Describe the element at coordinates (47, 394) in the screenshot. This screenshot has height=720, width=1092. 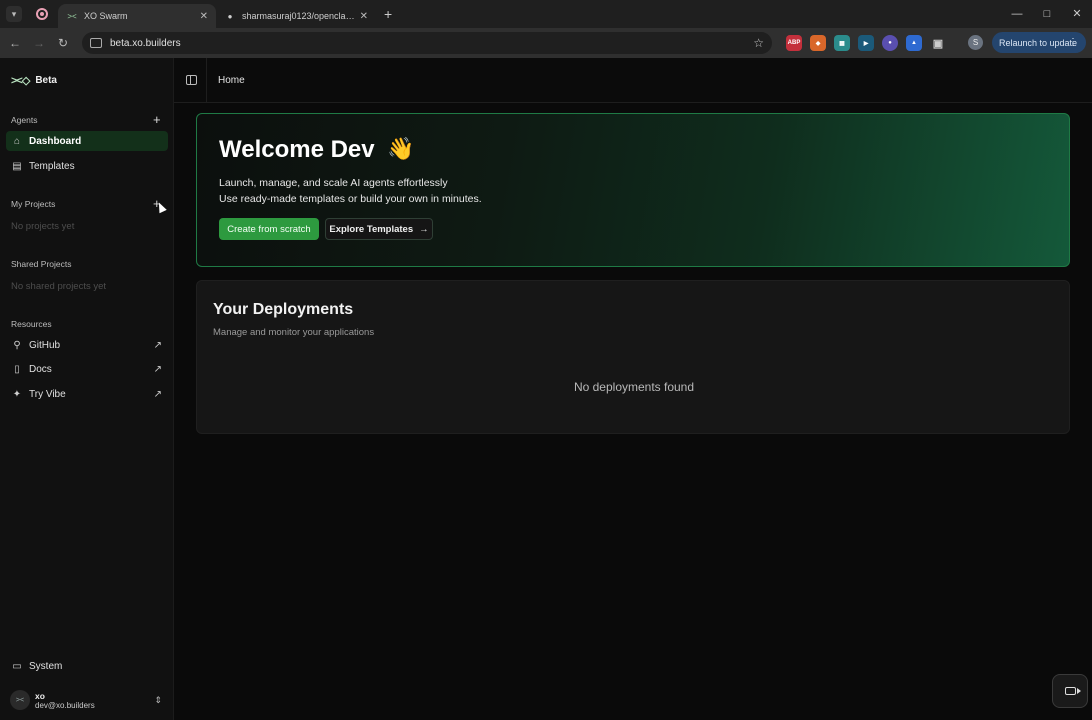
I see `sidebar-item-label: Try Vibe` at that location.